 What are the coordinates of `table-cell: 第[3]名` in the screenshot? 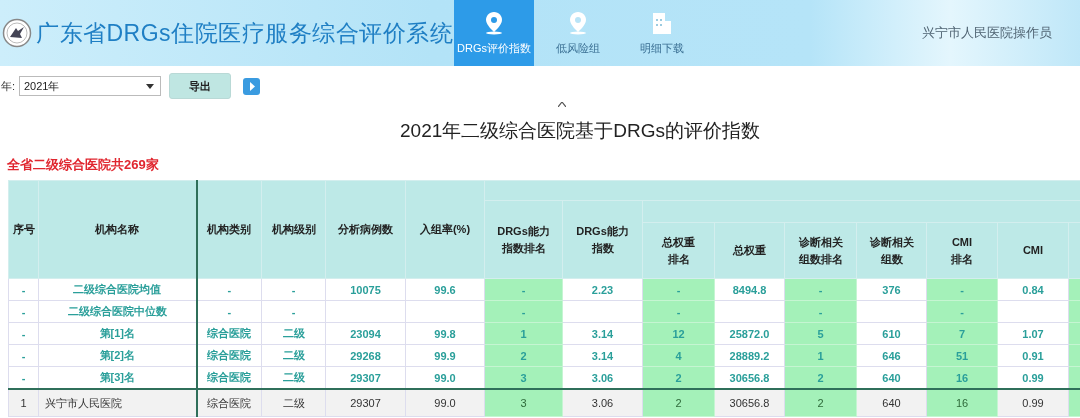 It's located at (117, 377).